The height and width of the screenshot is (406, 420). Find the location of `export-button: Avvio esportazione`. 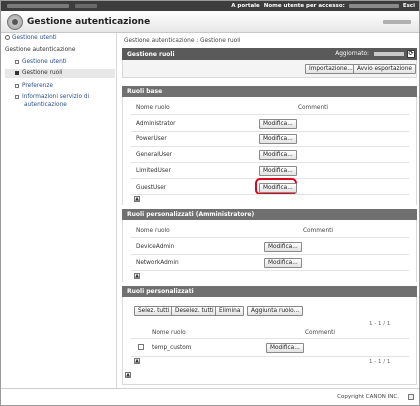

export-button: Avvio esportazione is located at coordinates (384, 69).